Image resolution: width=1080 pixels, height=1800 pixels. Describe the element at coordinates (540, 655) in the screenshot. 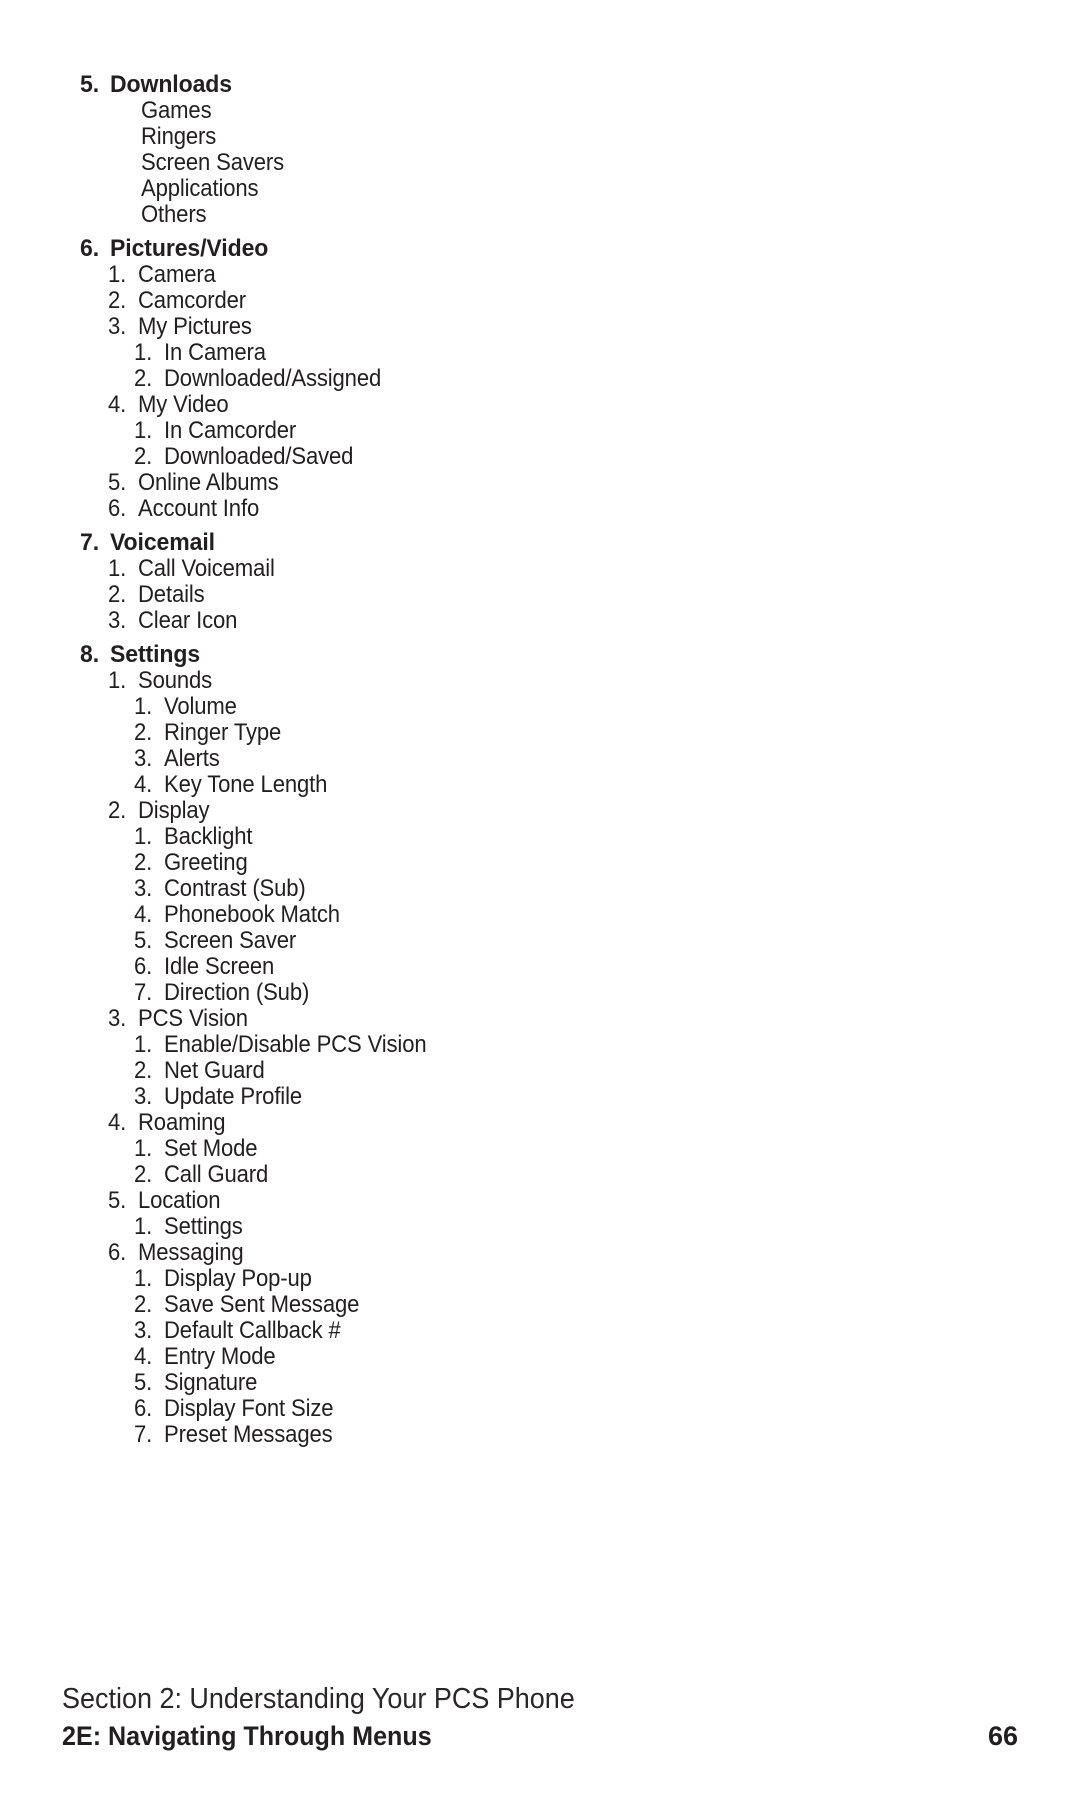

I see `menu-heading-row: 8. Settings` at that location.